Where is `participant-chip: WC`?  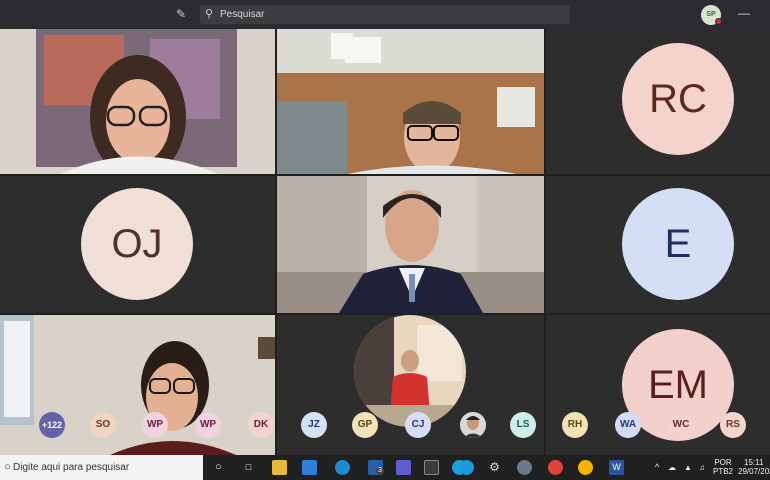
participant-chip: WC is located at coordinates (681, 425).